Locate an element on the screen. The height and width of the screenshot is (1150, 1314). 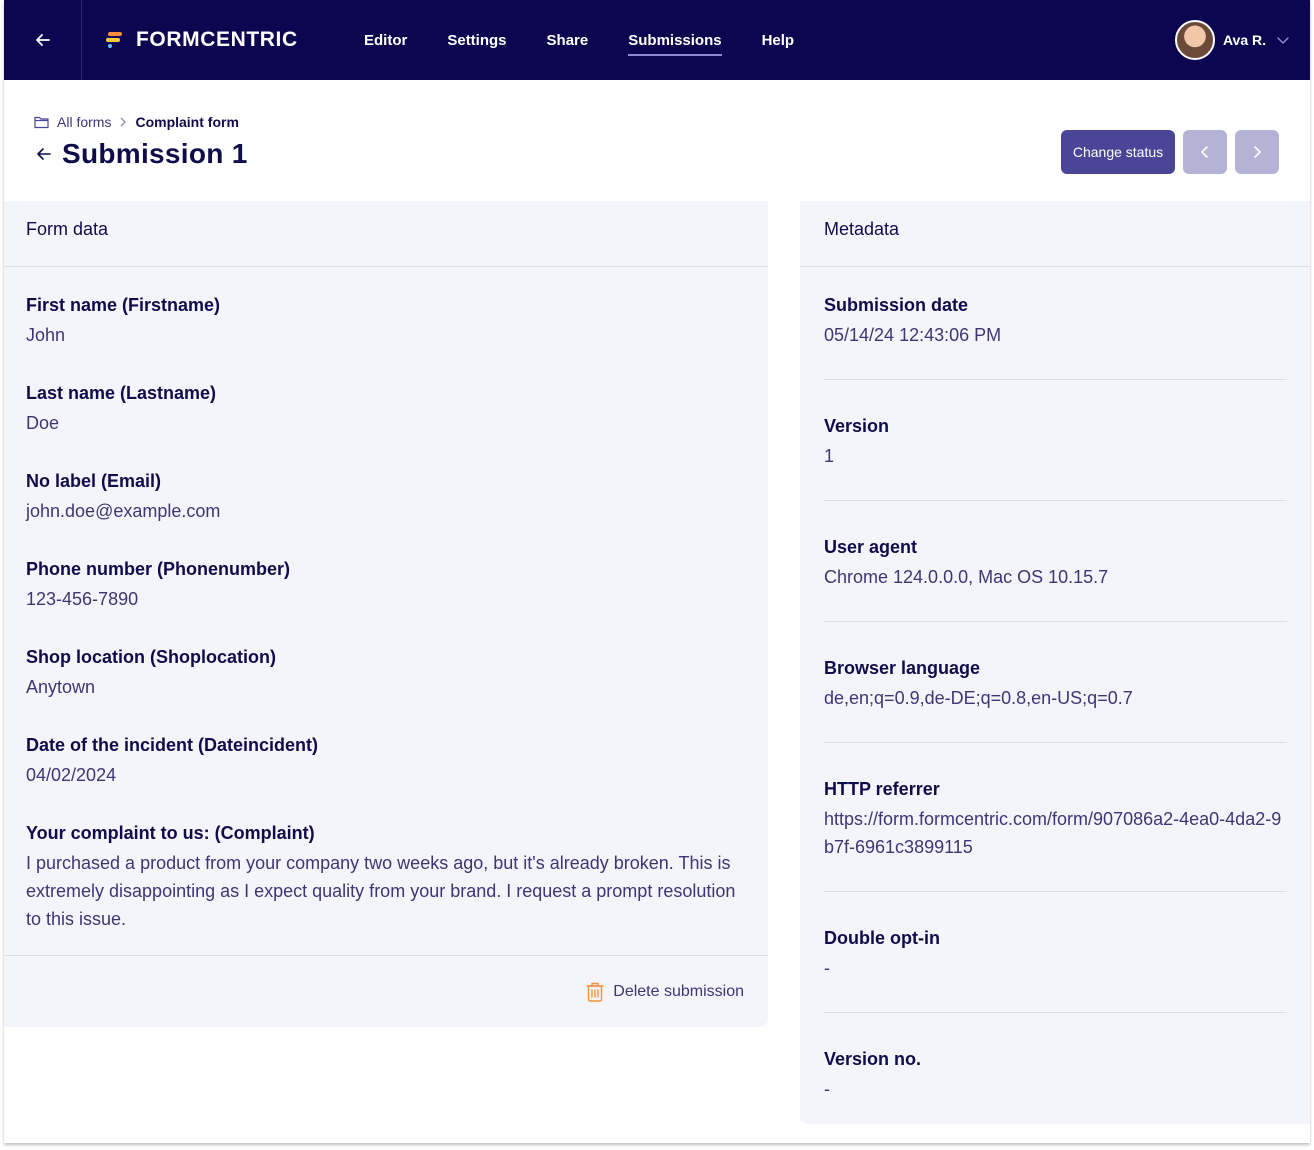
meta-label: HTTP referrer is located at coordinates (882, 789).